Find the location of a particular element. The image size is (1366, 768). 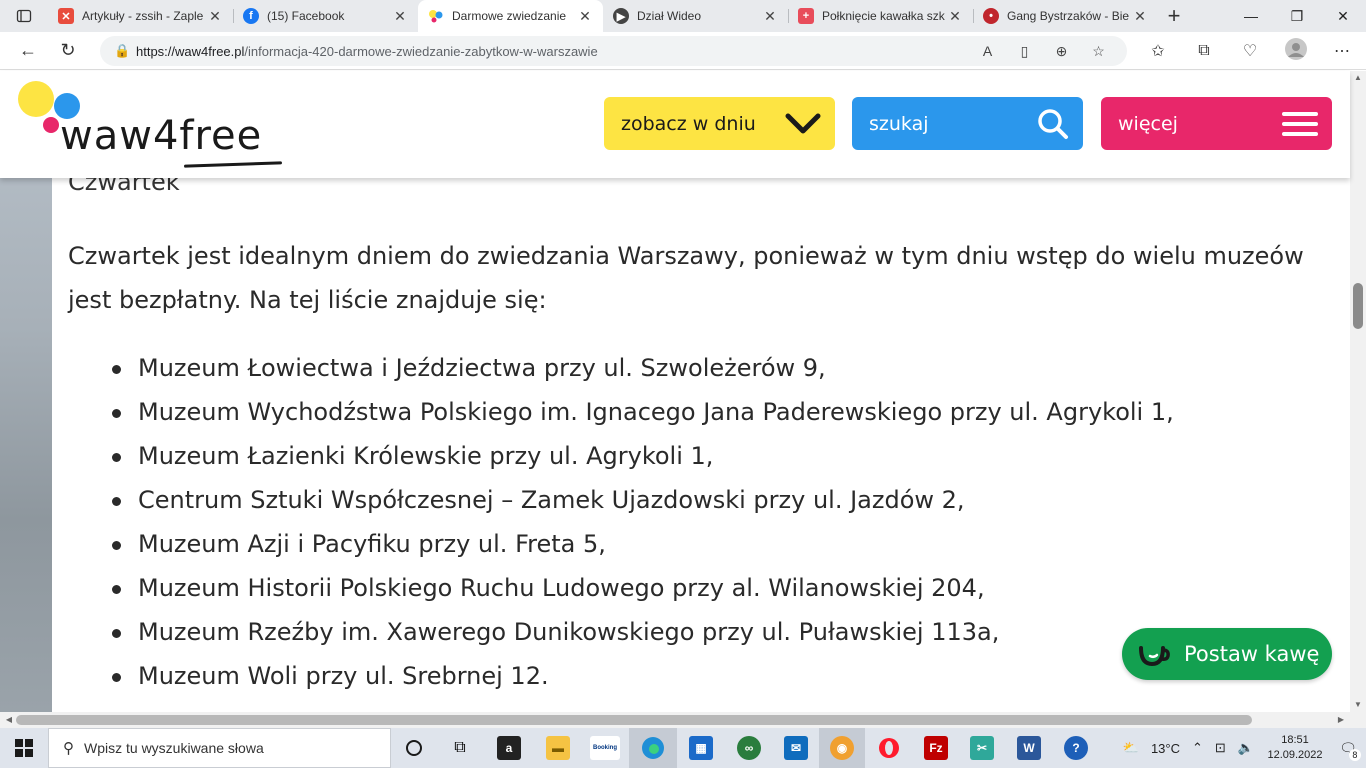

immersive-reader-icon: ▯ is located at coordinates (1024, 51).